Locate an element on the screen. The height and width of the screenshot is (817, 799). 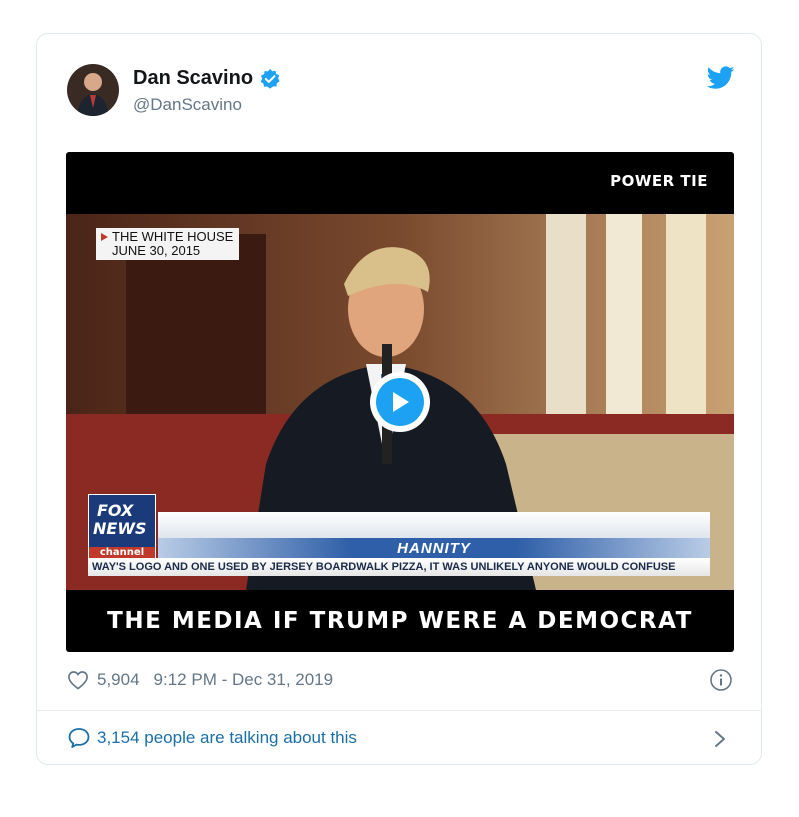
brand-watermark: POWER TIE is located at coordinates (659, 181).